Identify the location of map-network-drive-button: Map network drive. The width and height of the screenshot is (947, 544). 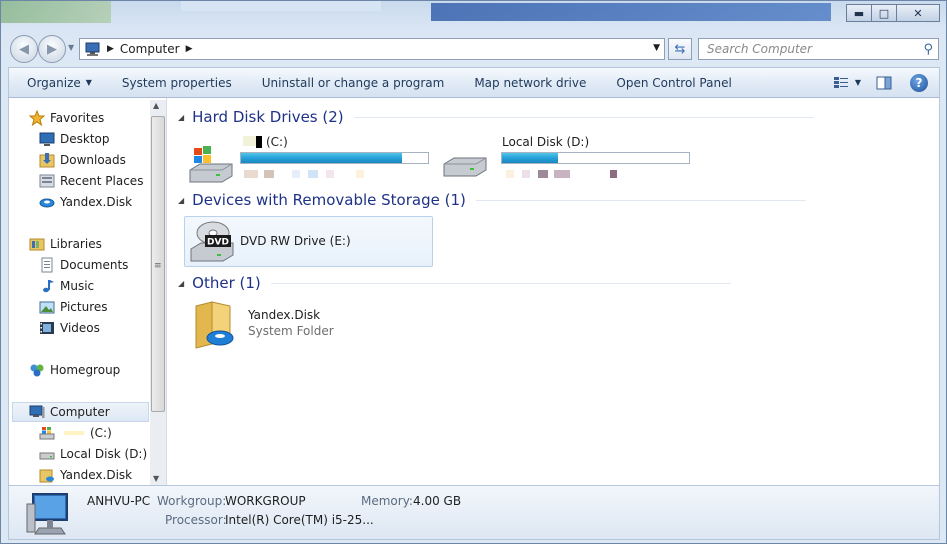
(530, 82).